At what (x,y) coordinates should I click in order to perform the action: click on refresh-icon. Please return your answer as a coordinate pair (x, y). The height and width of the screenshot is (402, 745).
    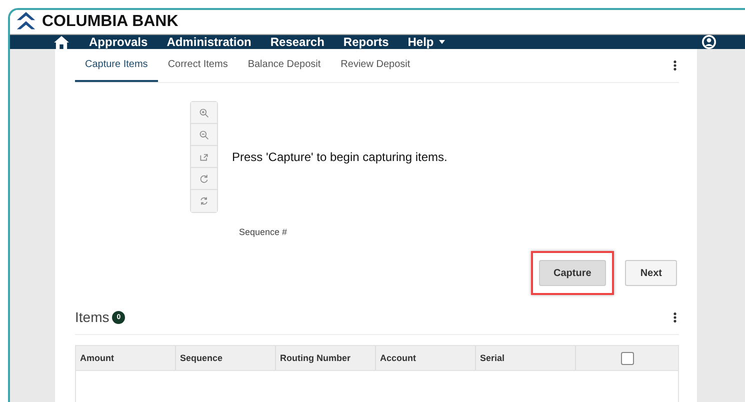
    Looking at the image, I should click on (204, 201).